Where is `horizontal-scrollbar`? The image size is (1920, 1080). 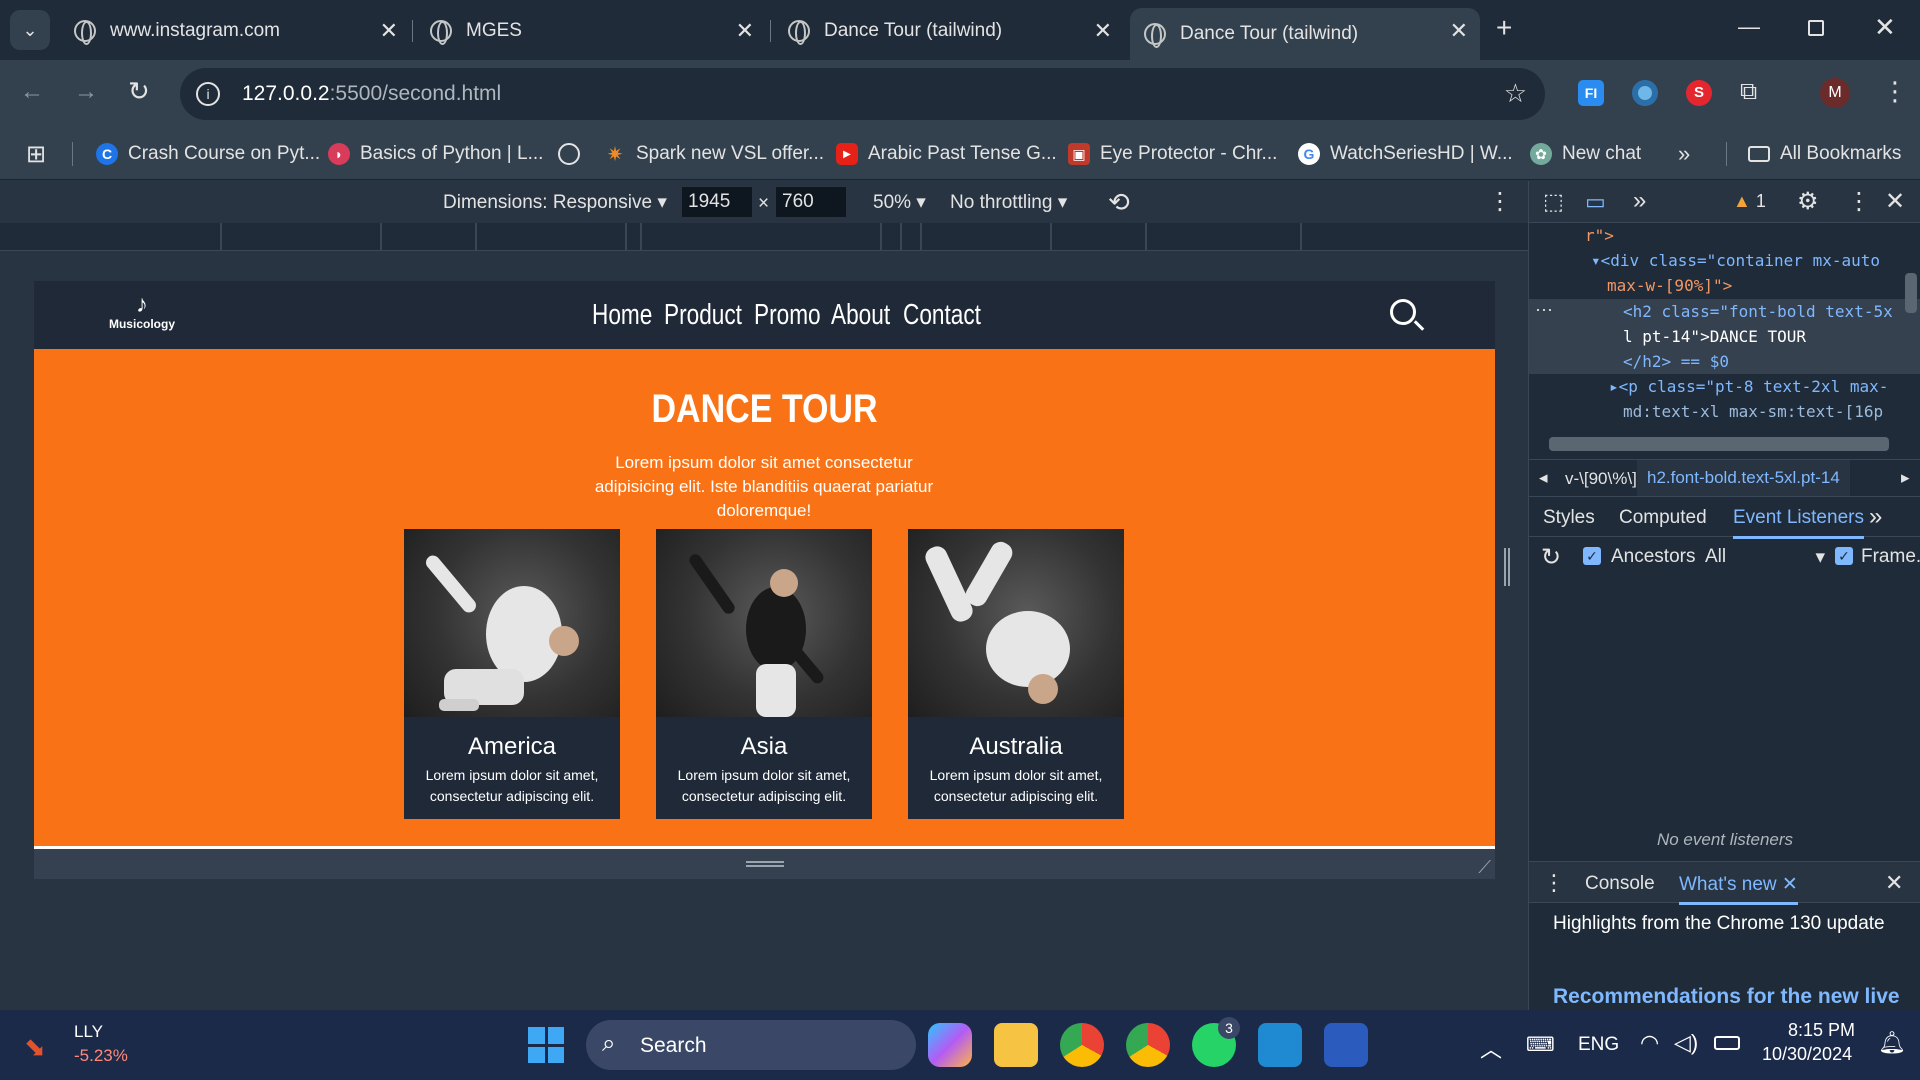 horizontal-scrollbar is located at coordinates (1719, 444).